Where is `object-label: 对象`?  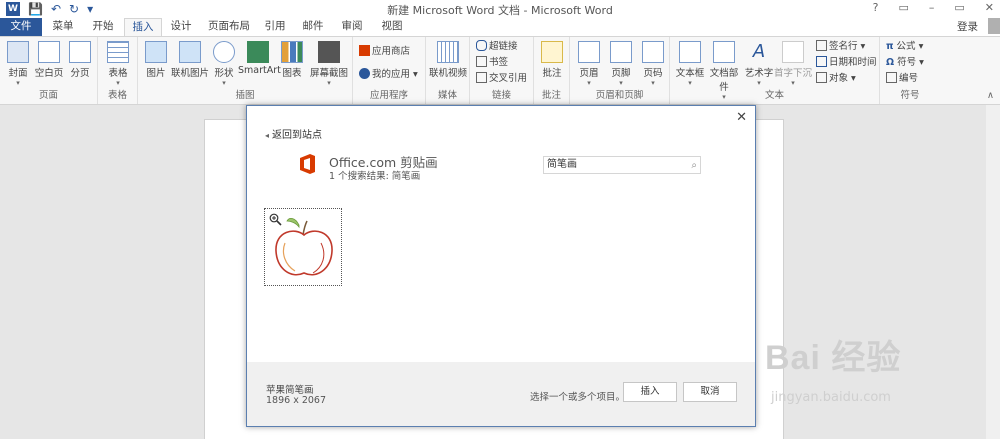 object-label: 对象 is located at coordinates (839, 78).